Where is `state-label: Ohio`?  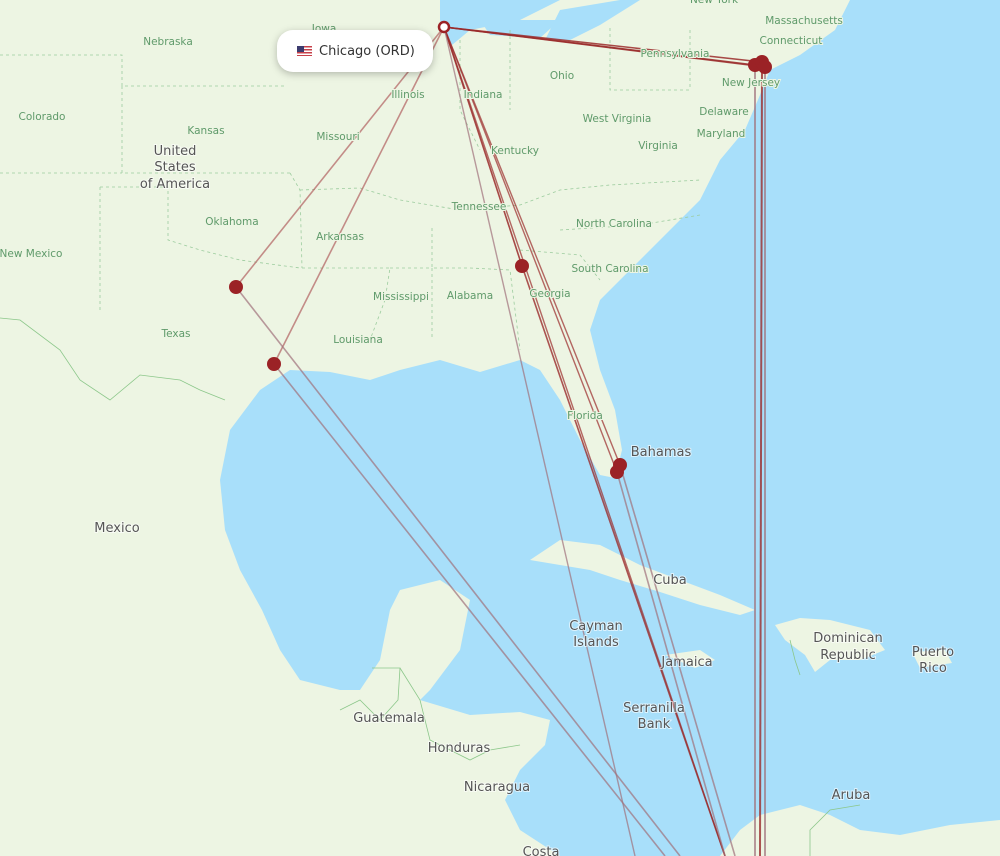
state-label: Ohio is located at coordinates (562, 76).